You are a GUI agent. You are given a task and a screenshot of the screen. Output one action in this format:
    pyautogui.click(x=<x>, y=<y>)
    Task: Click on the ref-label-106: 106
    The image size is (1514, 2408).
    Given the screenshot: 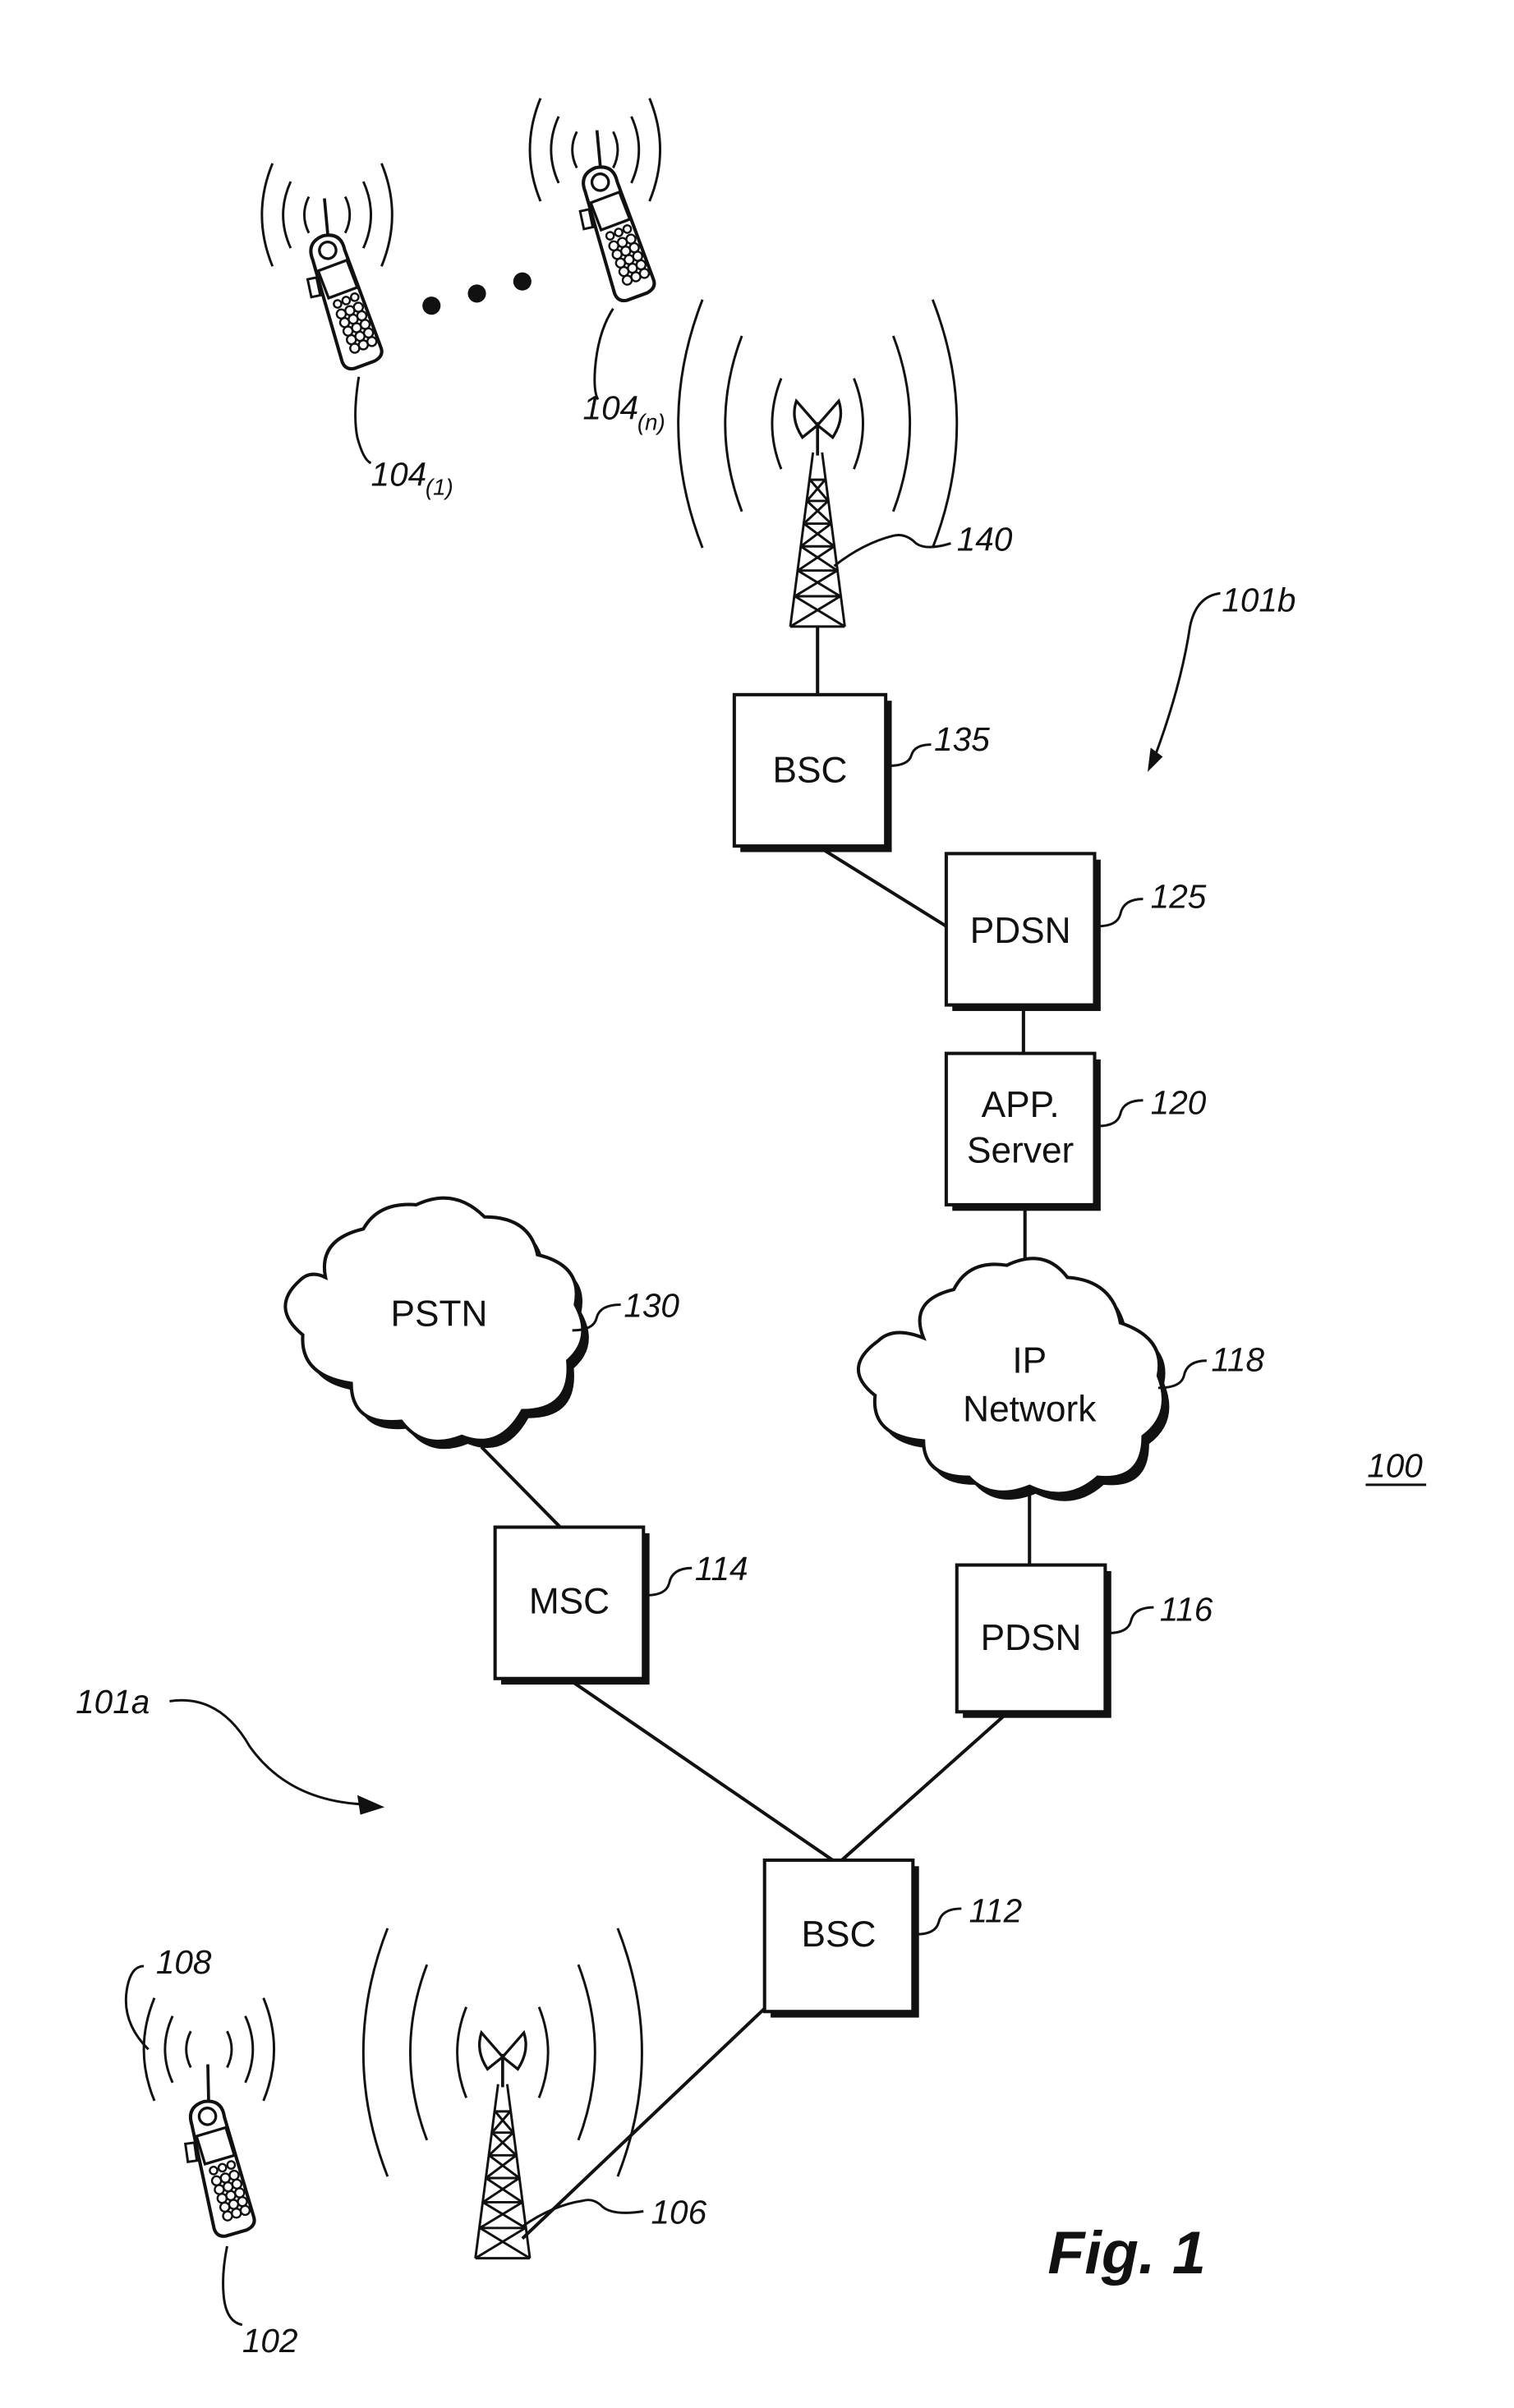 What is the action you would take?
    pyautogui.click(x=679, y=2212)
    